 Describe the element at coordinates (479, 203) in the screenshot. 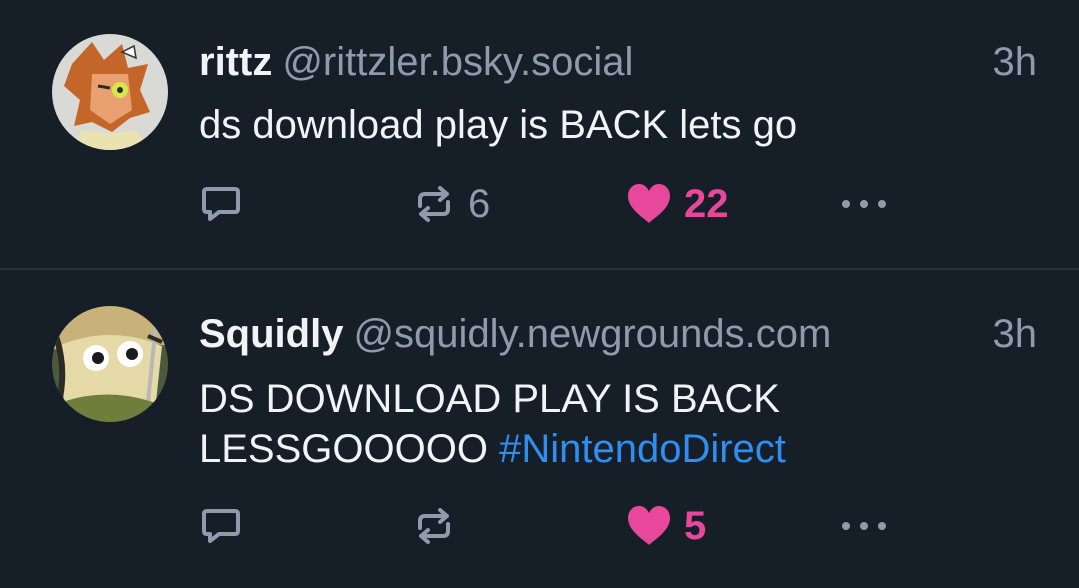

I see `repost-count: 6` at that location.